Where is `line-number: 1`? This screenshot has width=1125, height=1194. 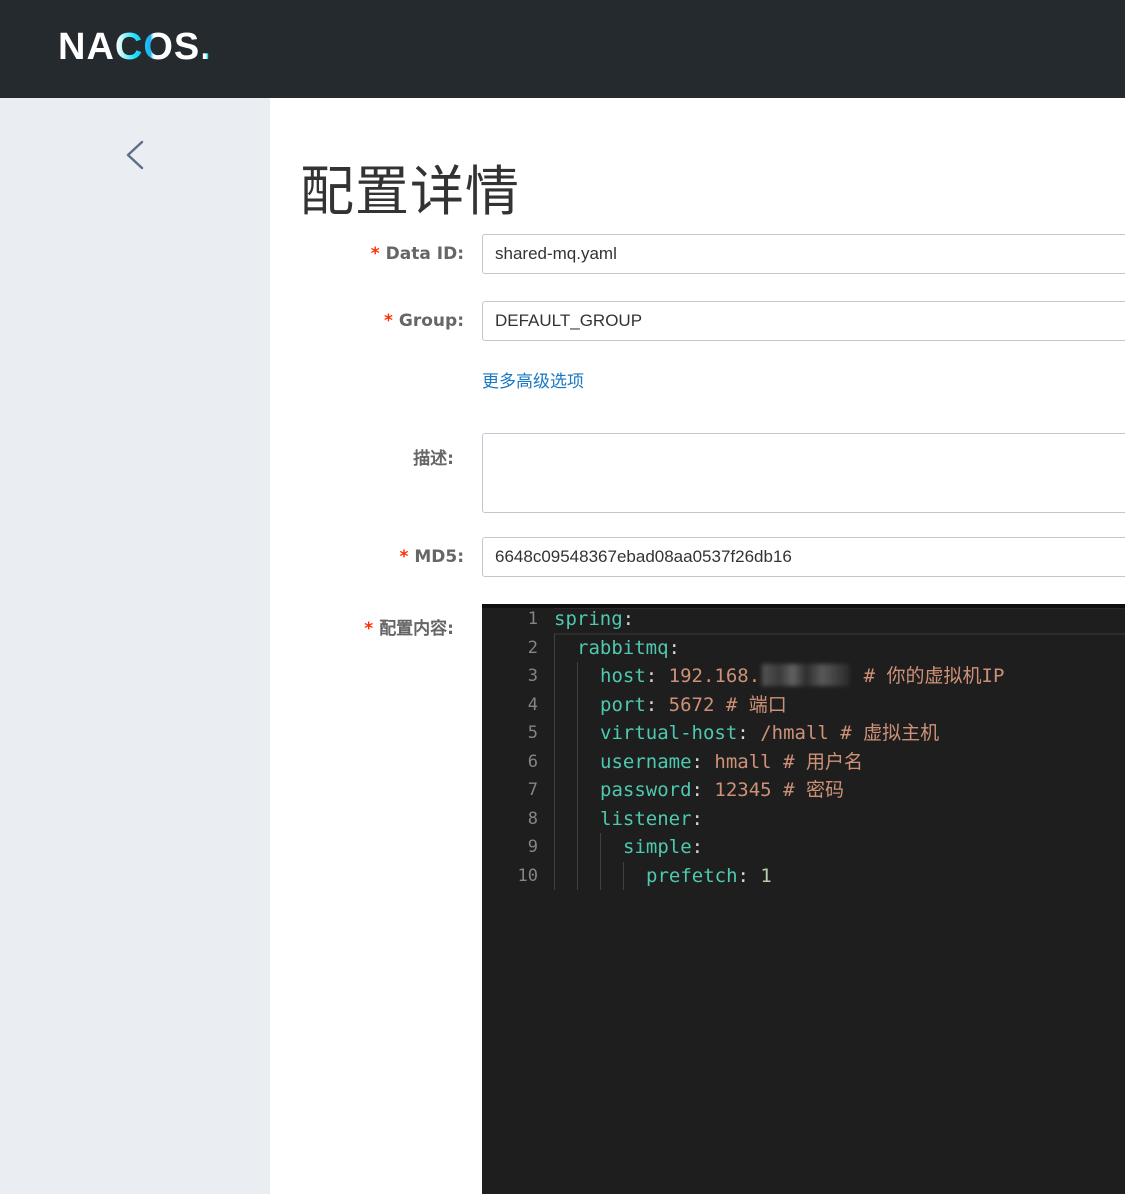
line-number: 1 is located at coordinates (532, 619).